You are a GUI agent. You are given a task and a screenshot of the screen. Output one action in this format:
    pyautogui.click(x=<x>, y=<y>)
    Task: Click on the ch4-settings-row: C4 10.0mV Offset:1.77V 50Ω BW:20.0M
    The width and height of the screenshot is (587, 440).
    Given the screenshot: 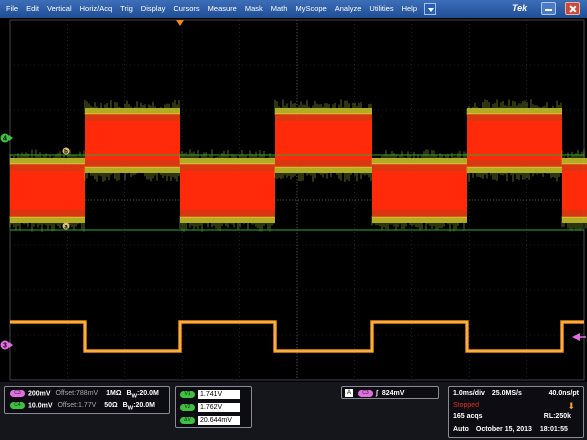 What is the action you would take?
    pyautogui.click(x=82, y=407)
    